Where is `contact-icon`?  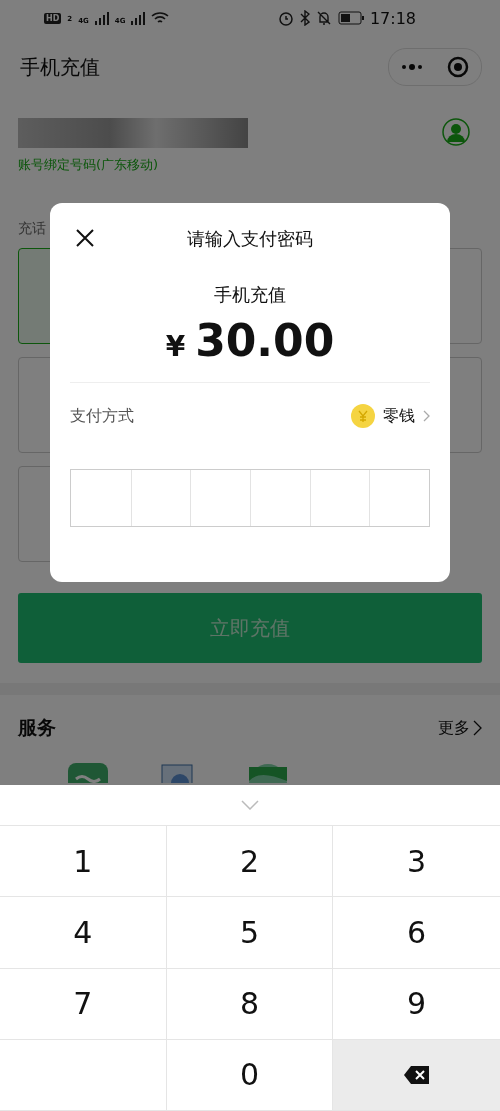
contact-icon is located at coordinates (456, 132).